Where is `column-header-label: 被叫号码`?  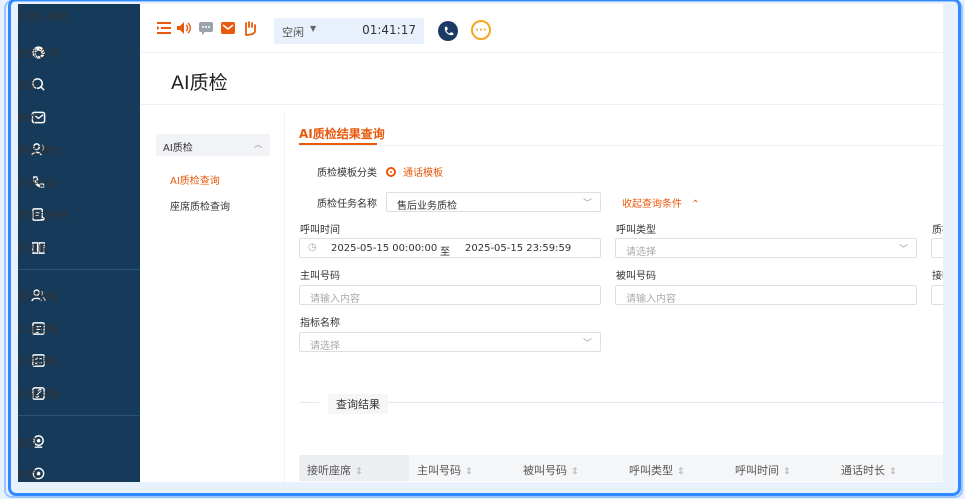 column-header-label: 被叫号码 is located at coordinates (545, 470).